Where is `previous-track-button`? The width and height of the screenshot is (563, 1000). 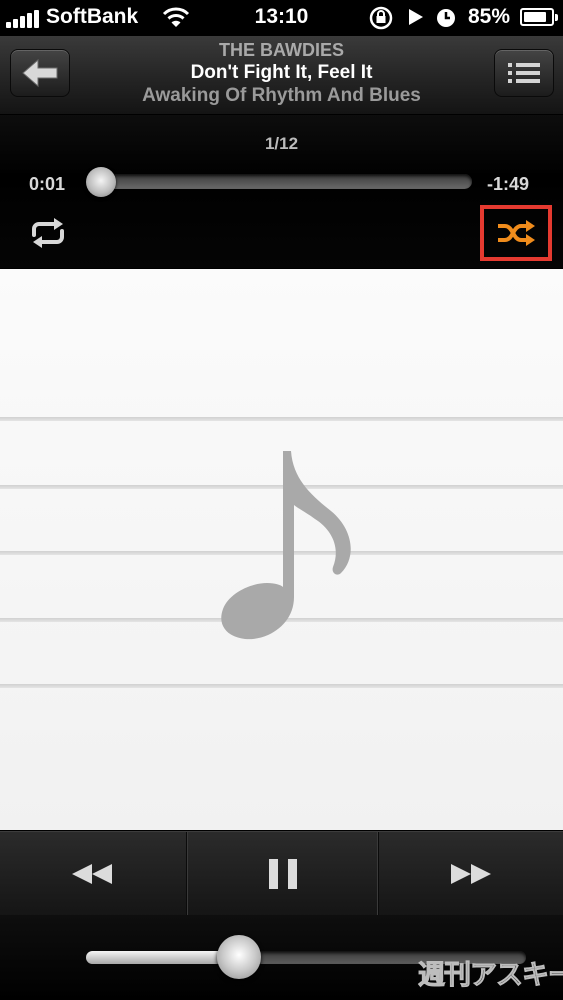
previous-track-button is located at coordinates (92, 874).